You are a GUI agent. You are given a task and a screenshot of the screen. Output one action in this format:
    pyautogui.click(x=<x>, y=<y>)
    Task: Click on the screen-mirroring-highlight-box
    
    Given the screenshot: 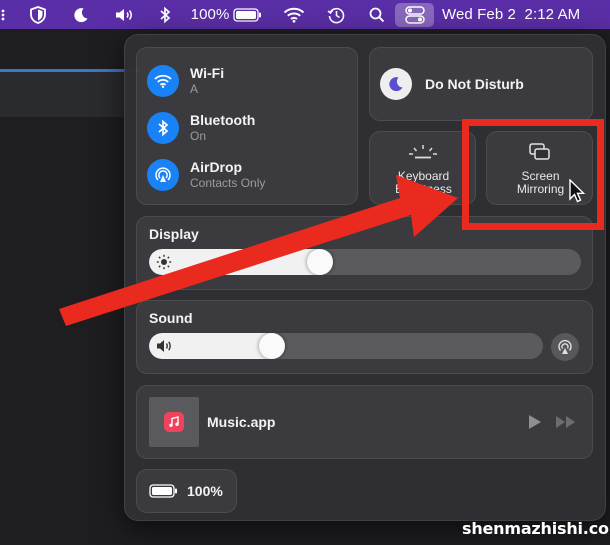 What is the action you would take?
    pyautogui.click(x=533, y=174)
    